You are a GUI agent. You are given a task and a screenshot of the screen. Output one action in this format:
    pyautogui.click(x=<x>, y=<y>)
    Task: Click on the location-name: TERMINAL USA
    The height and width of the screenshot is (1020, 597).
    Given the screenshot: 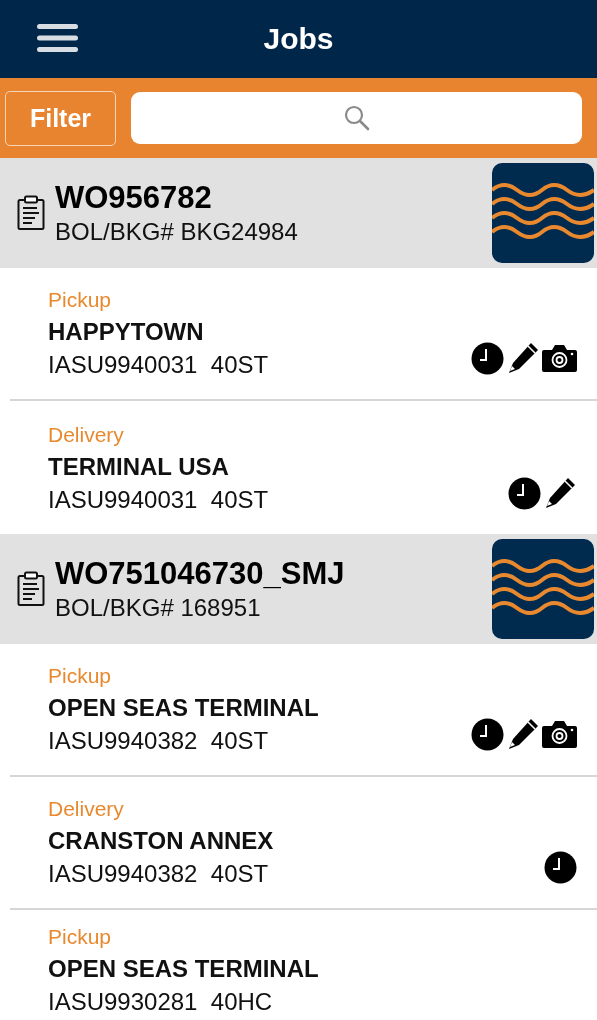 What is the action you would take?
    pyautogui.click(x=139, y=467)
    